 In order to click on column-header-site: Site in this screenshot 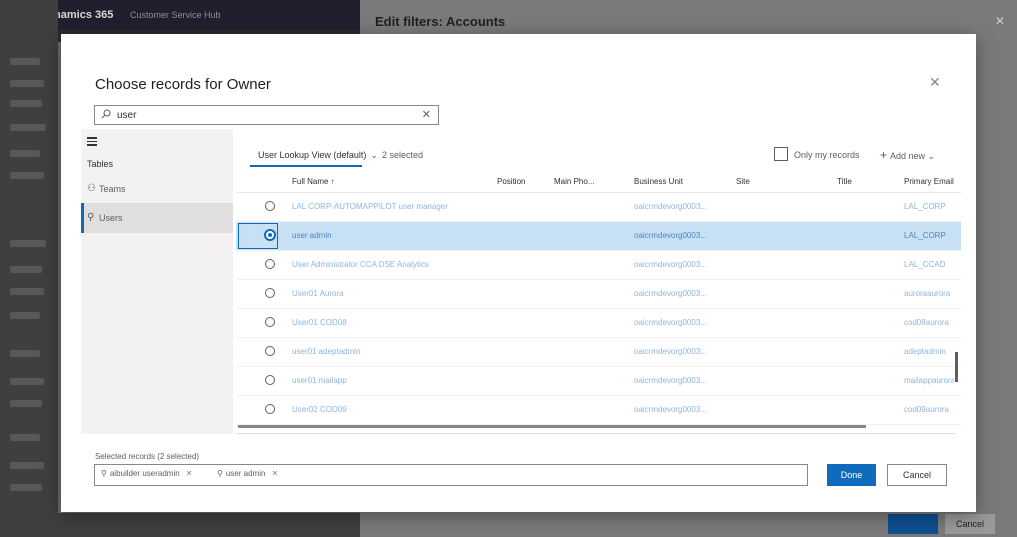, I will do `click(743, 181)`.